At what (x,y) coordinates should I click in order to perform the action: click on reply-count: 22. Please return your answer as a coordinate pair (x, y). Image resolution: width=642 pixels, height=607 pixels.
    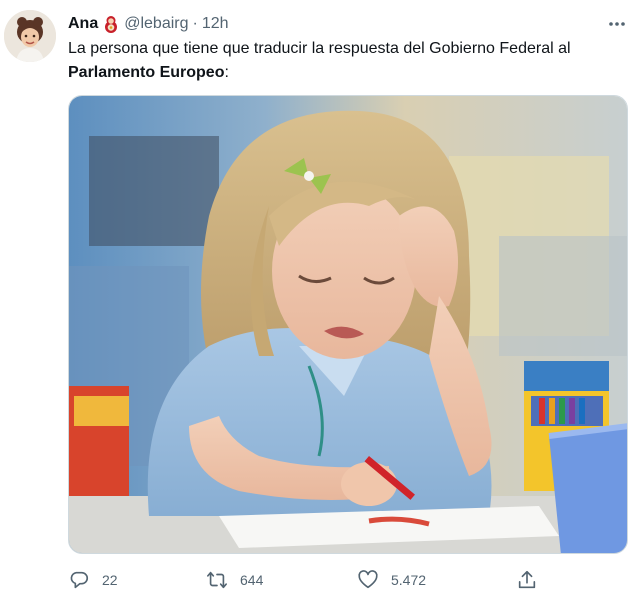
    Looking at the image, I should click on (110, 580).